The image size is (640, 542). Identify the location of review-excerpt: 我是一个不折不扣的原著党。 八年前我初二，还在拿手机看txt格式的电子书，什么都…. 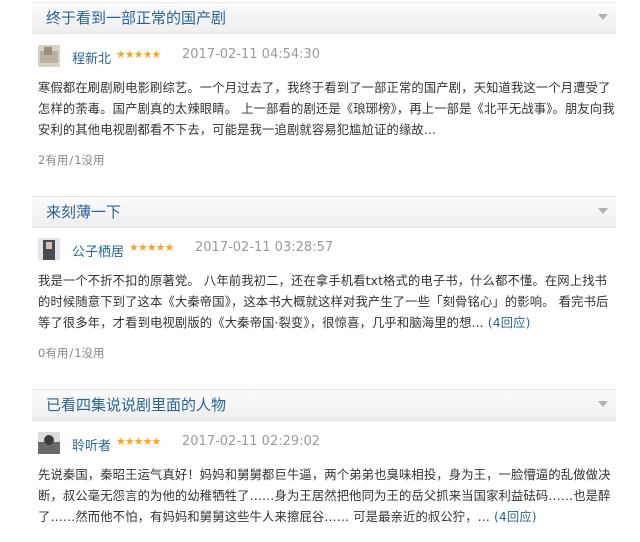
(328, 302).